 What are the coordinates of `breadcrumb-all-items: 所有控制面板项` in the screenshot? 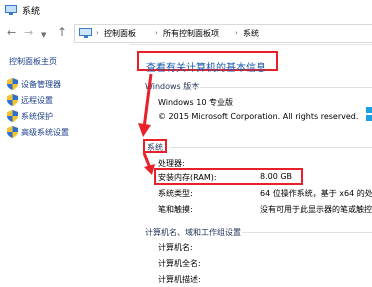 It's located at (191, 33).